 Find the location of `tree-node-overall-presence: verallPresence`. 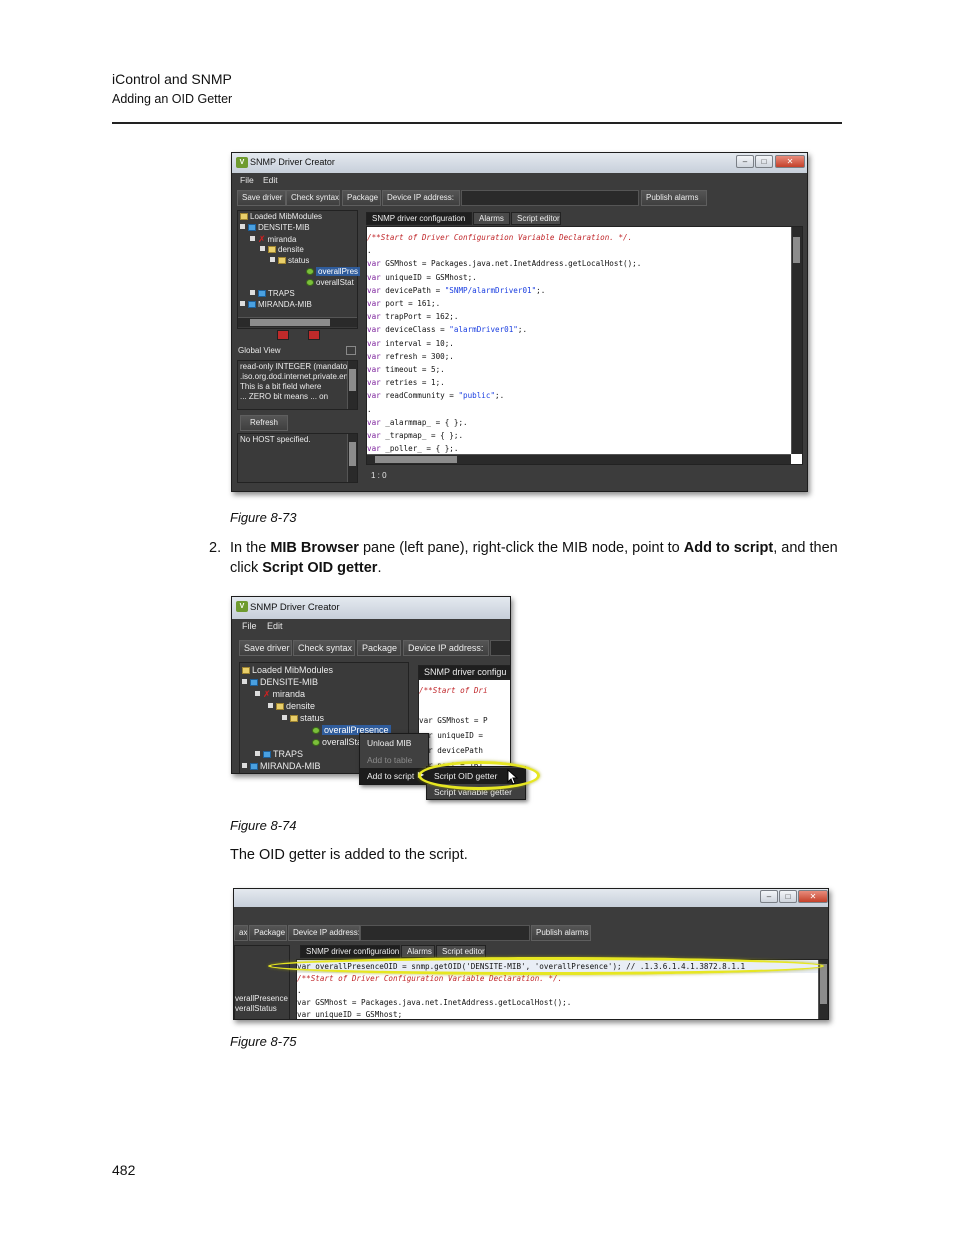

tree-node-overall-presence: verallPresence is located at coordinates (261, 998).